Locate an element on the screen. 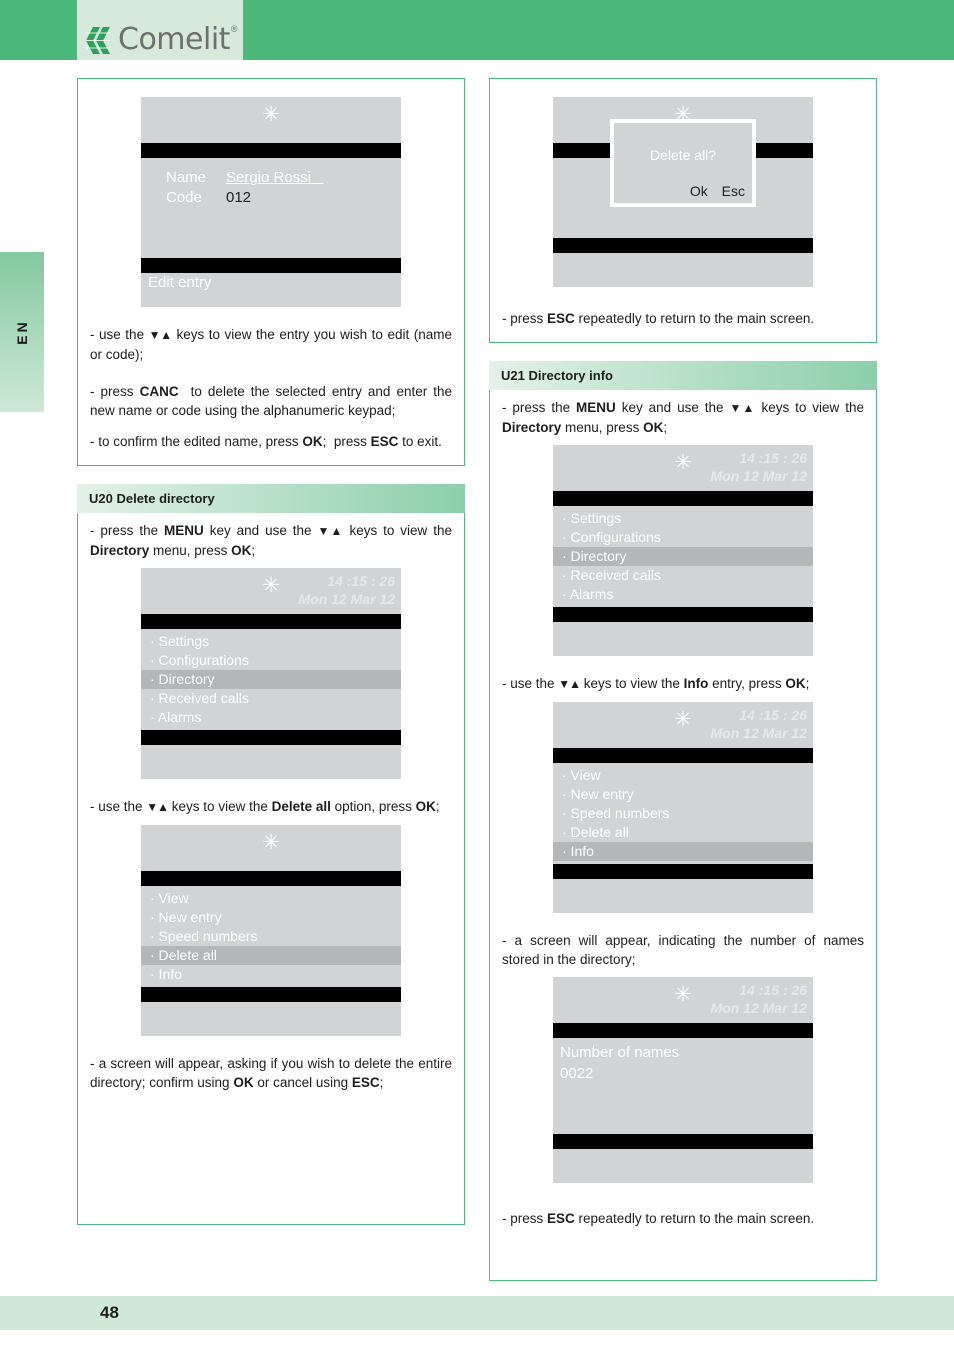 The height and width of the screenshot is (1354, 954). field-row-name: Name Sergio Rossi is located at coordinates (271, 178).